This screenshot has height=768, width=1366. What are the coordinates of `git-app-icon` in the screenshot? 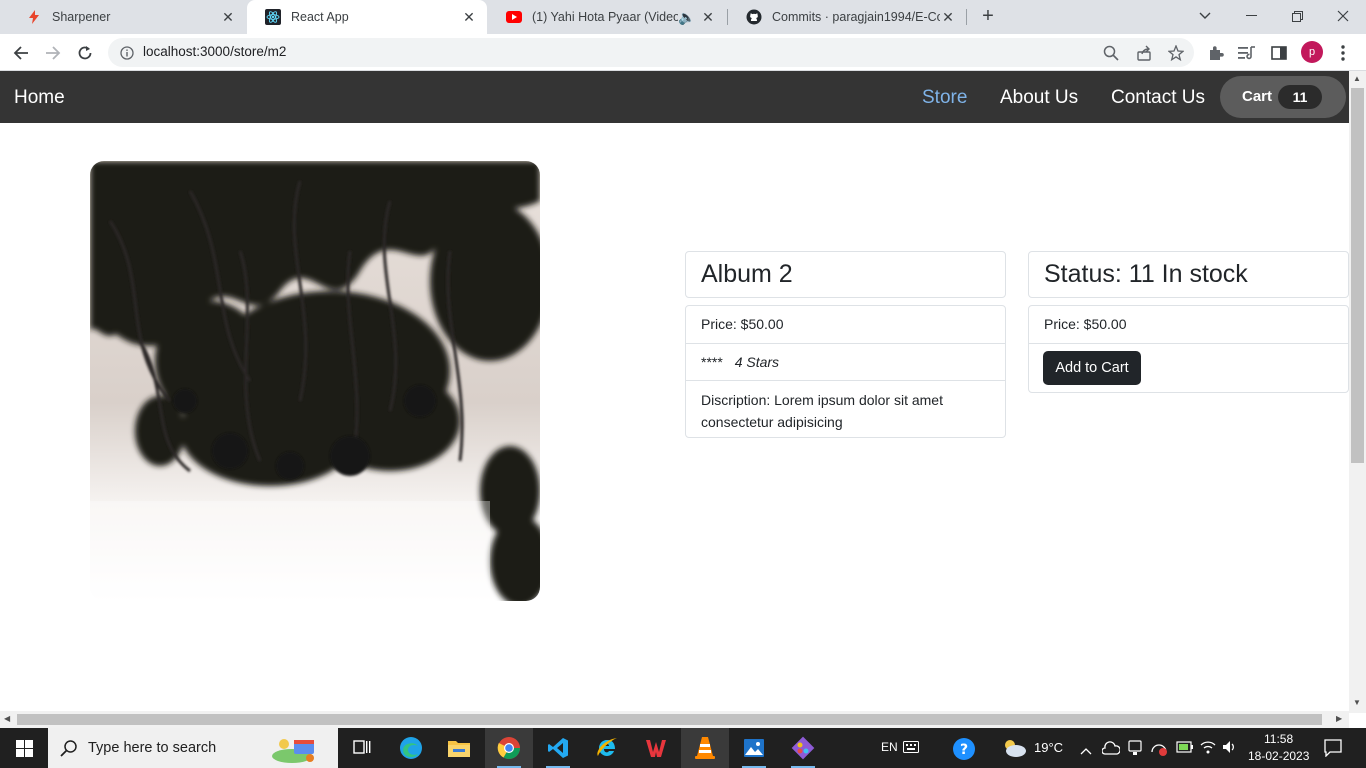 It's located at (803, 748).